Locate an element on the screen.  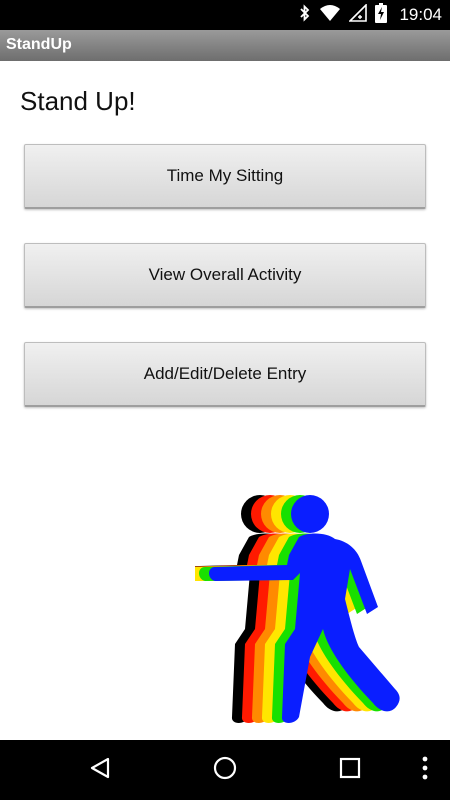
wifi-icon is located at coordinates (330, 15).